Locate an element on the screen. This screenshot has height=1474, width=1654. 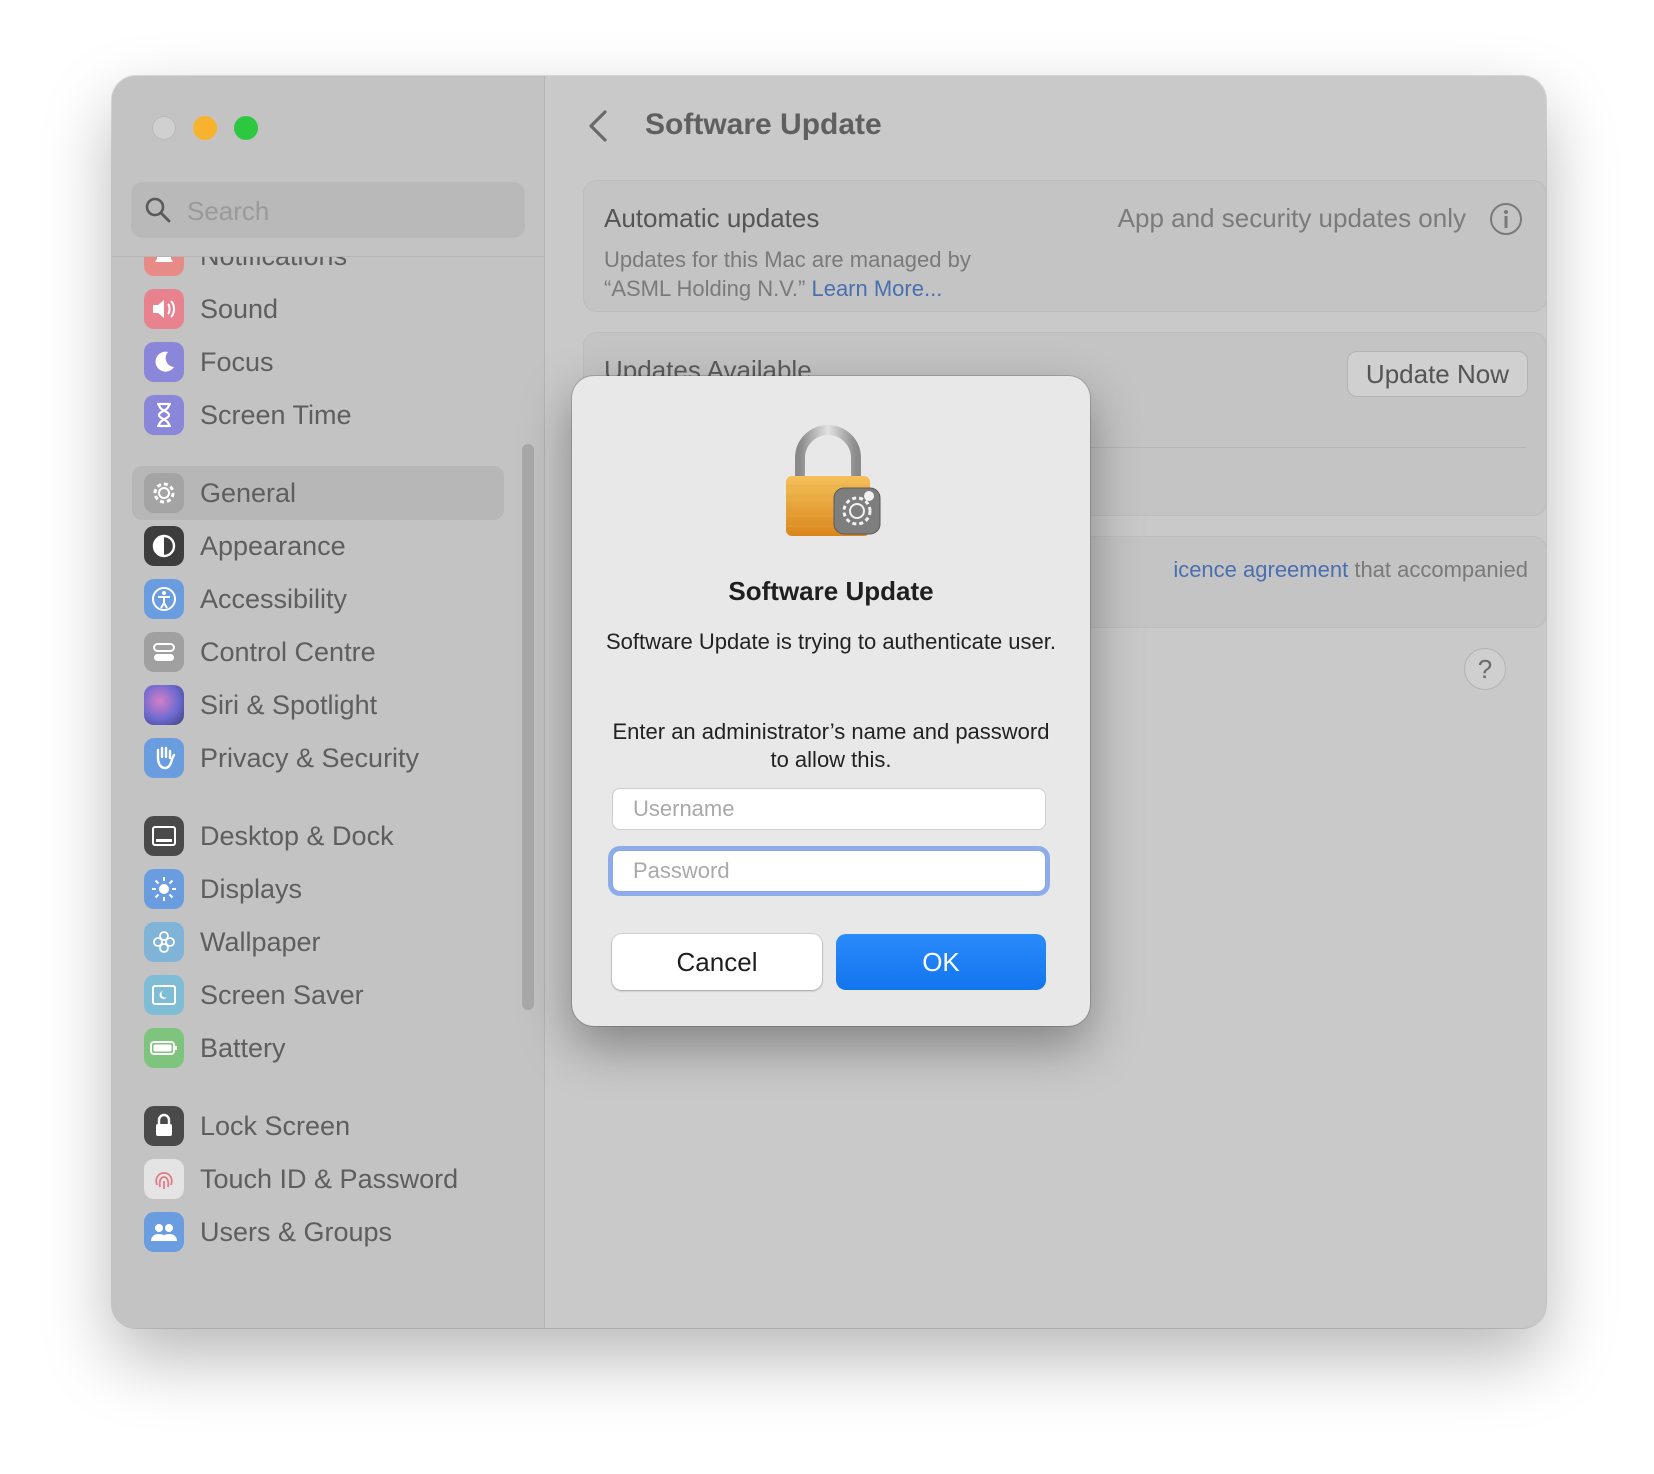
sidebar-item-lock-screen: Lock Screen is located at coordinates (318, 1126).